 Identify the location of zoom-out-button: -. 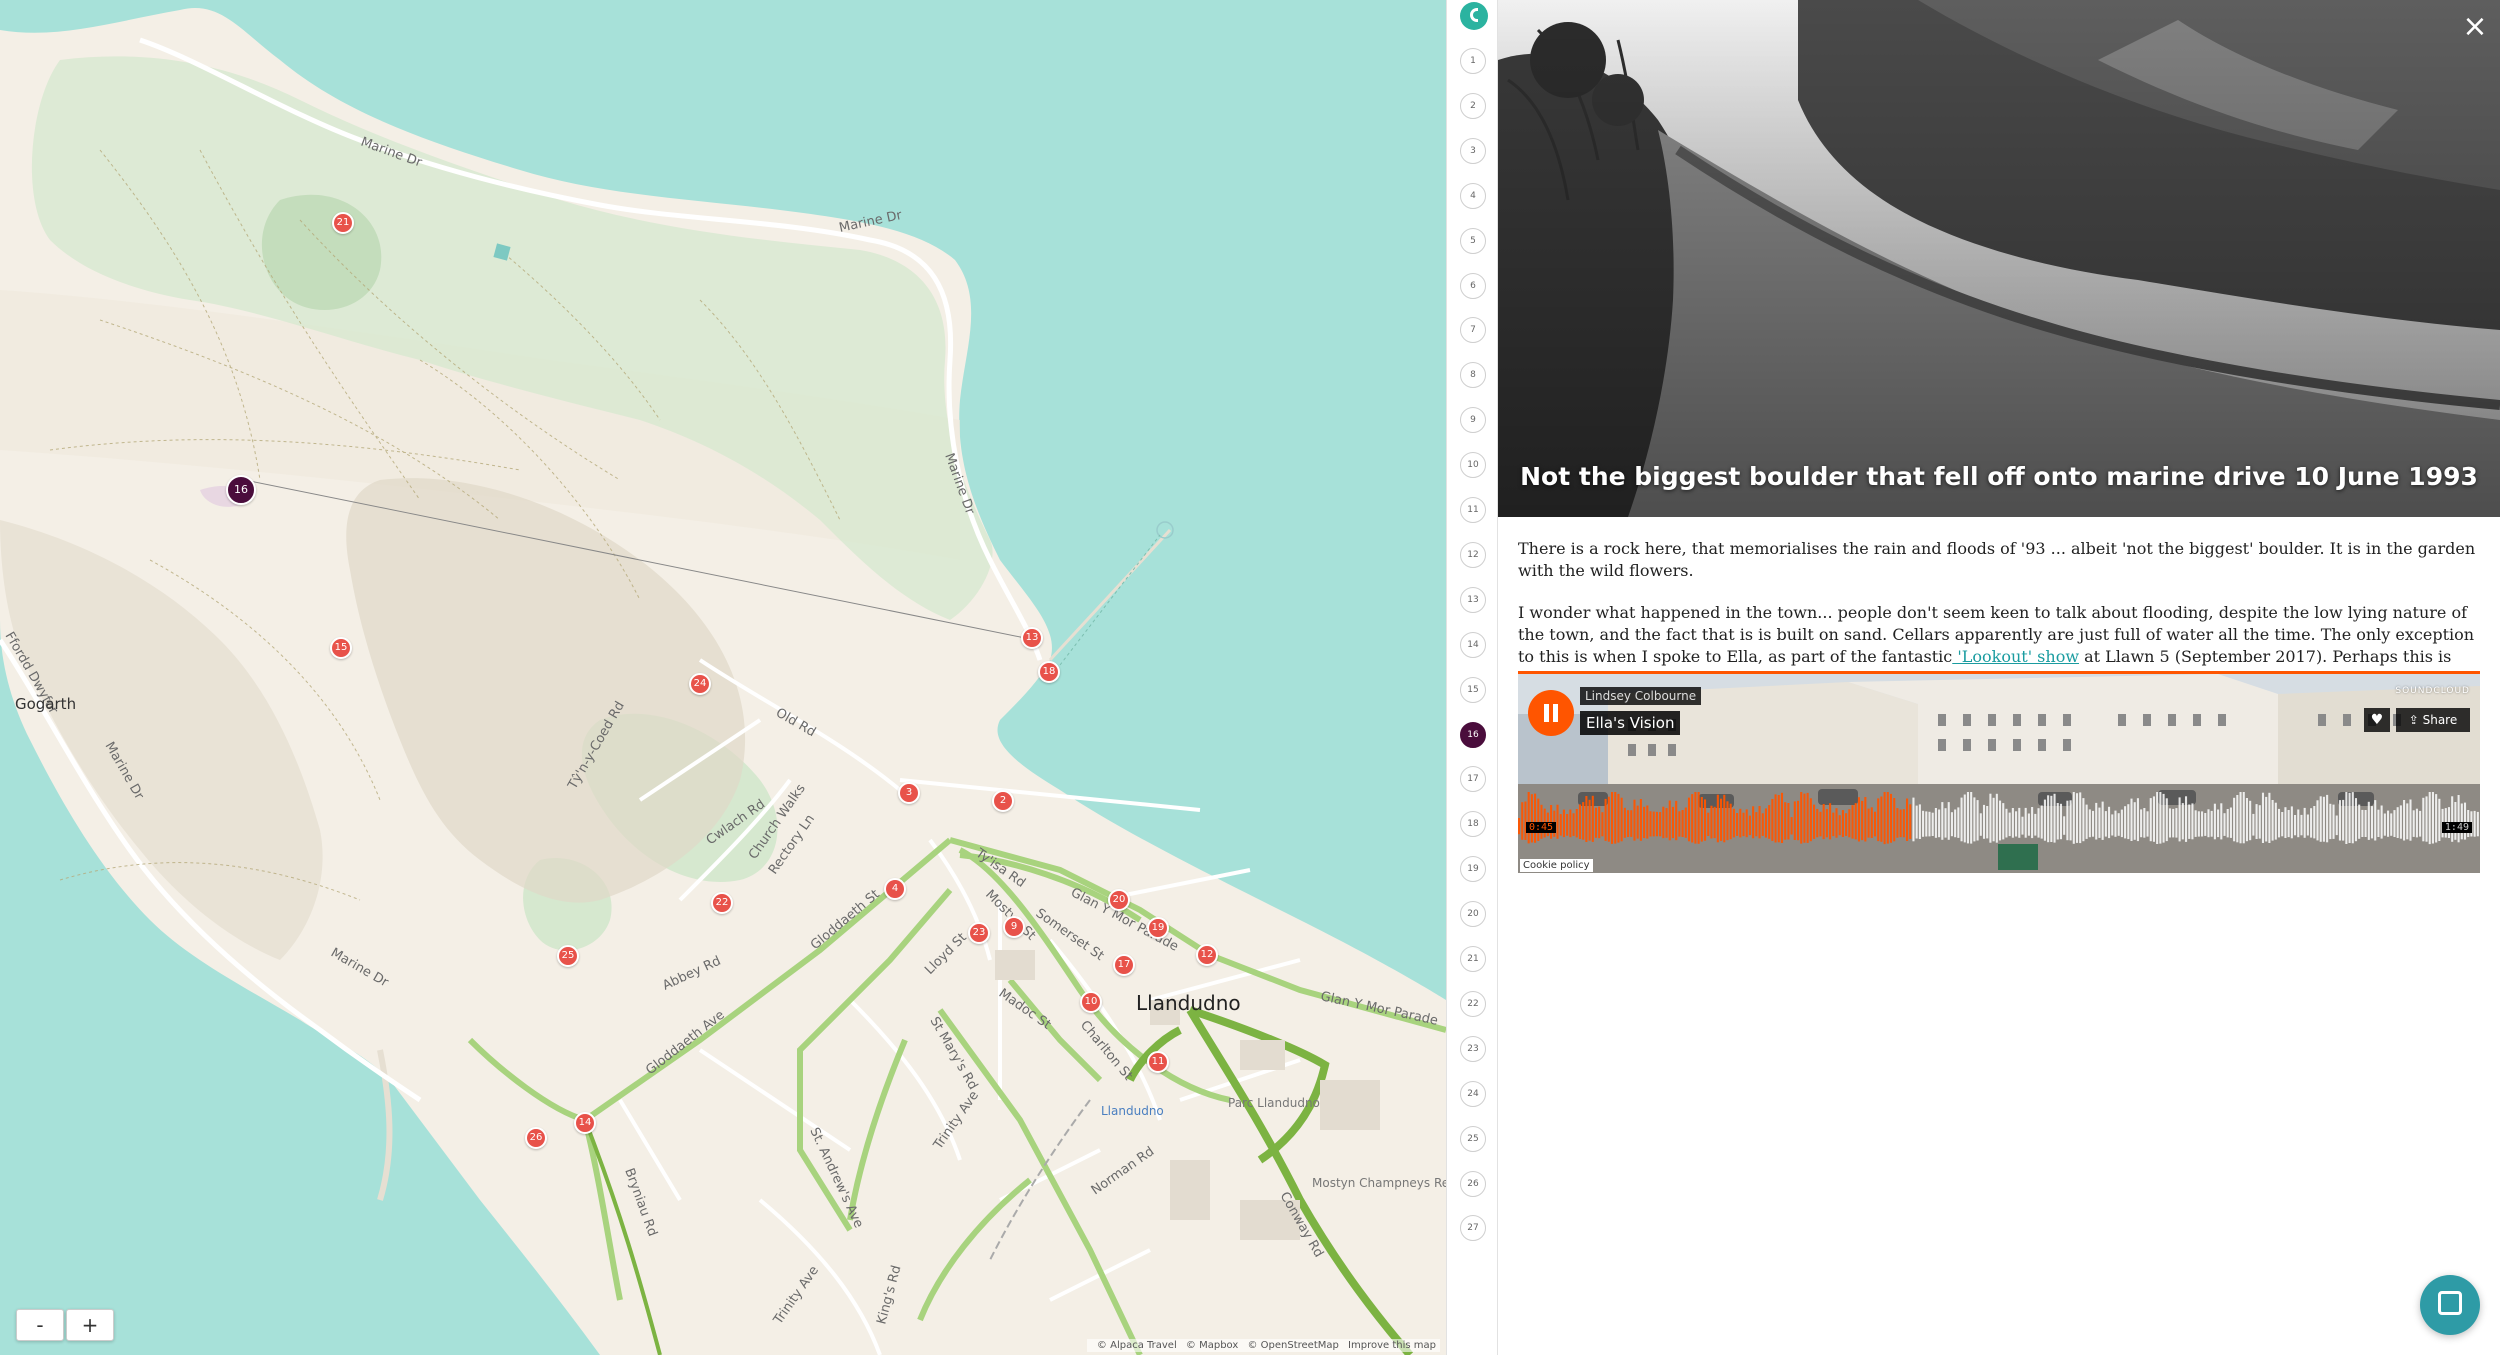
(40, 1325).